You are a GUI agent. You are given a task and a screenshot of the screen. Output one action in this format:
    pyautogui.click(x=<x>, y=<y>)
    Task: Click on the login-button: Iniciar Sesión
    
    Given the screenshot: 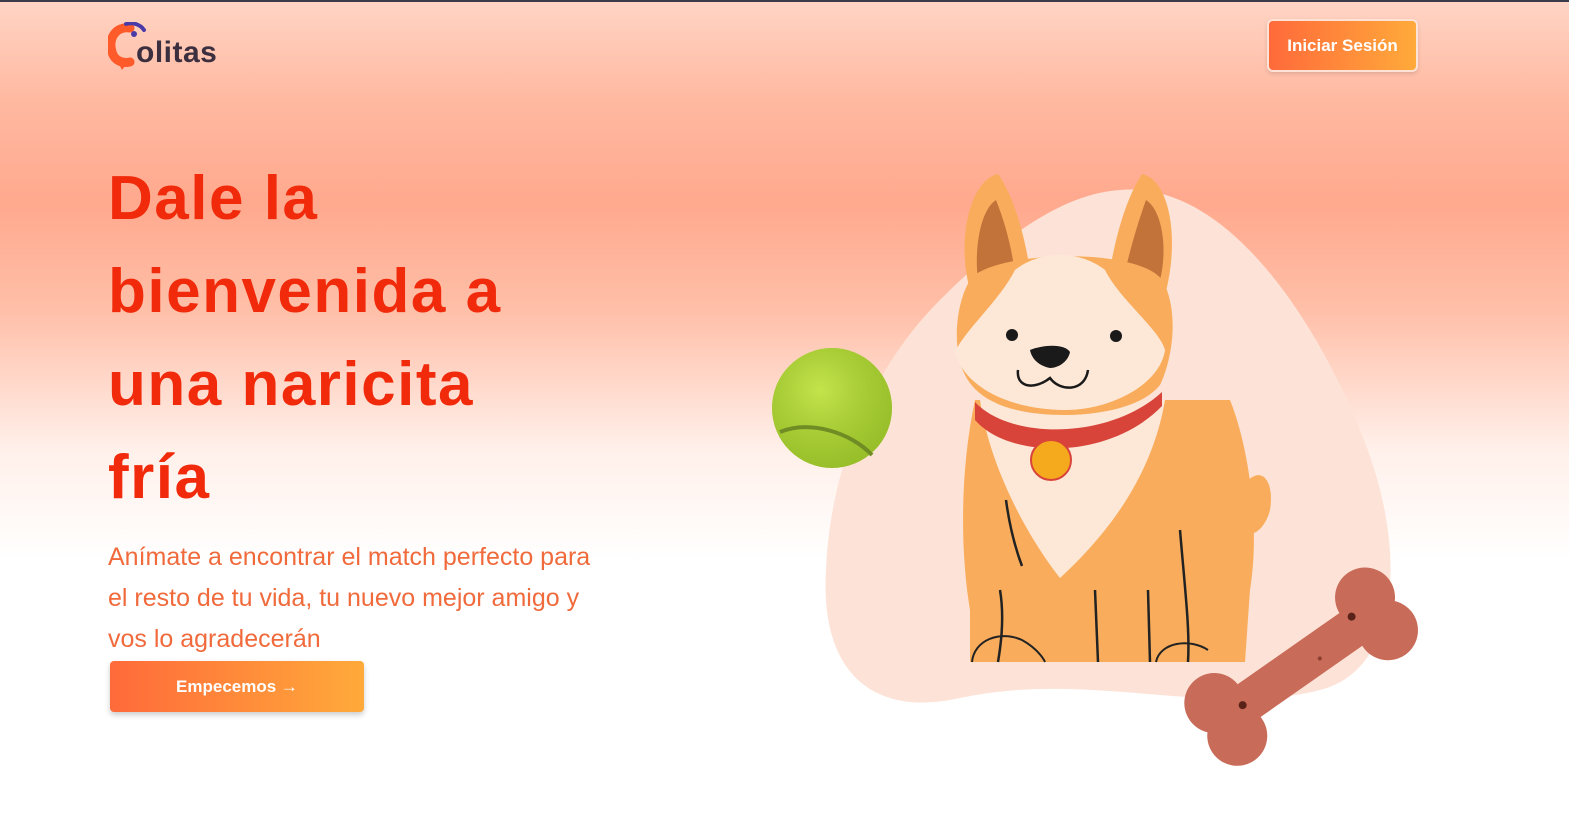 What is the action you would take?
    pyautogui.click(x=1342, y=45)
    